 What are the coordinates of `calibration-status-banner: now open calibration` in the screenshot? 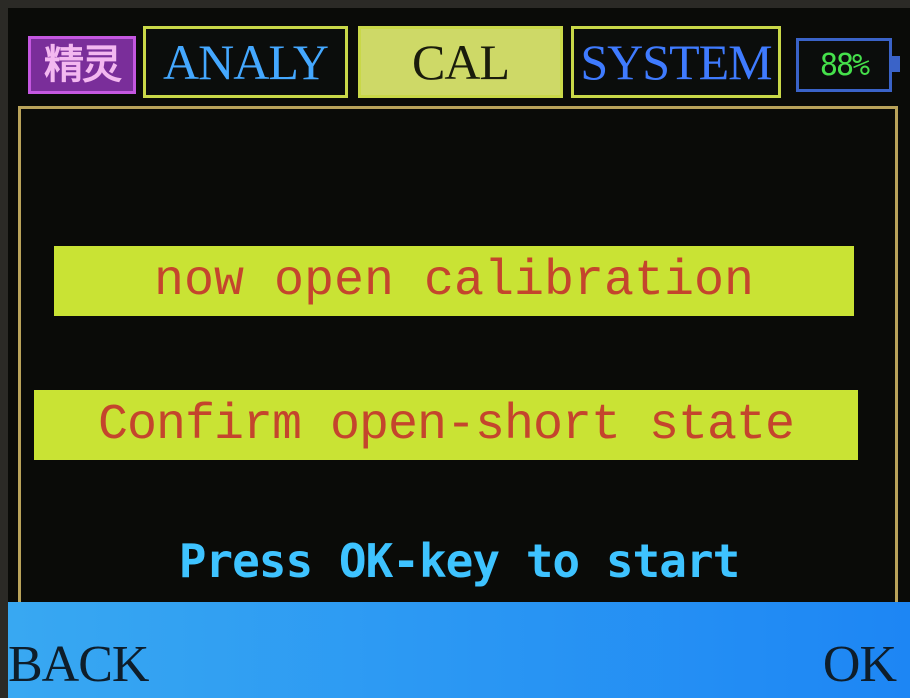 It's located at (454, 281).